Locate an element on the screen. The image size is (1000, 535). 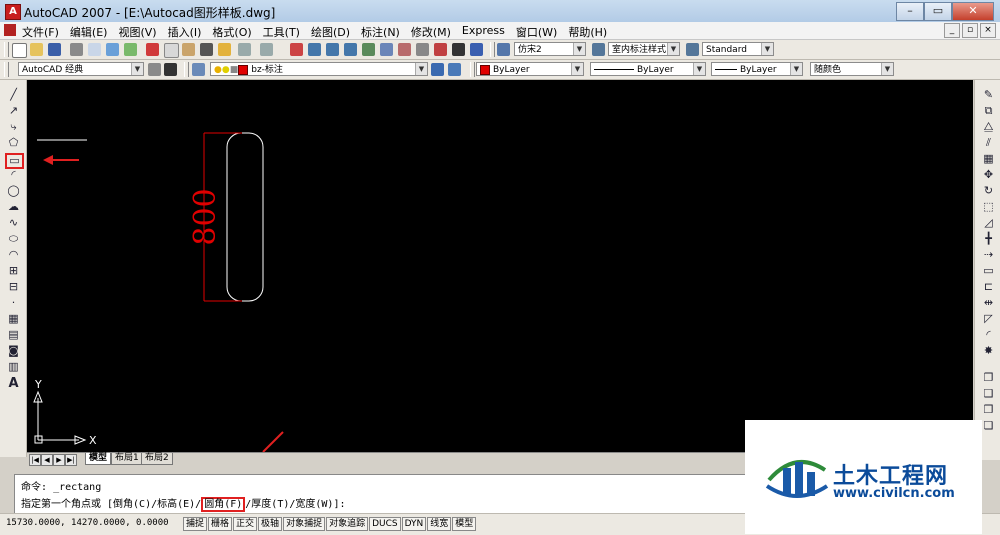
bring-above-icon: ❏ is located at coordinates (988, 426).